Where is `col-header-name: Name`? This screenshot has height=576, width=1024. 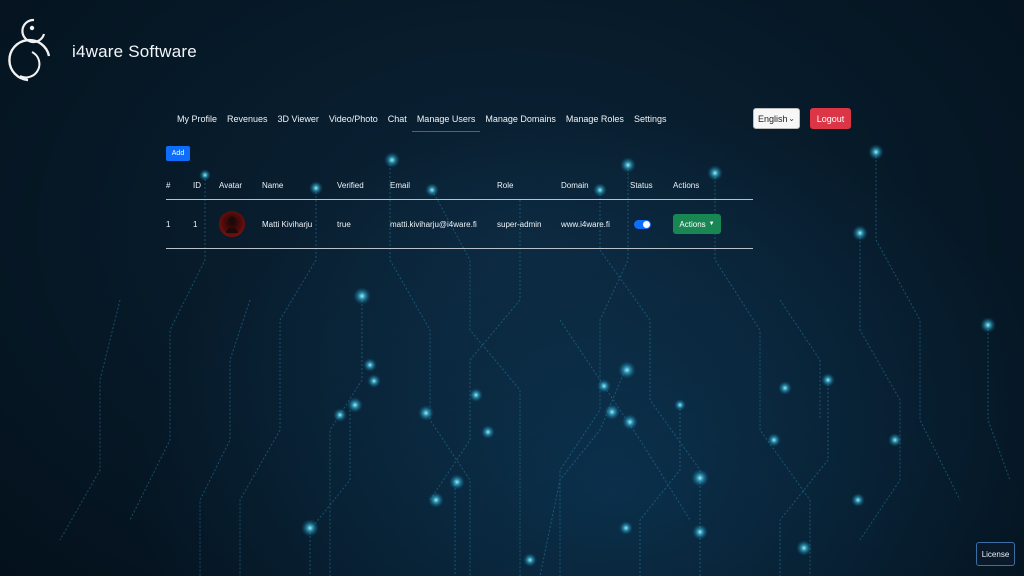 col-header-name: Name is located at coordinates (273, 185).